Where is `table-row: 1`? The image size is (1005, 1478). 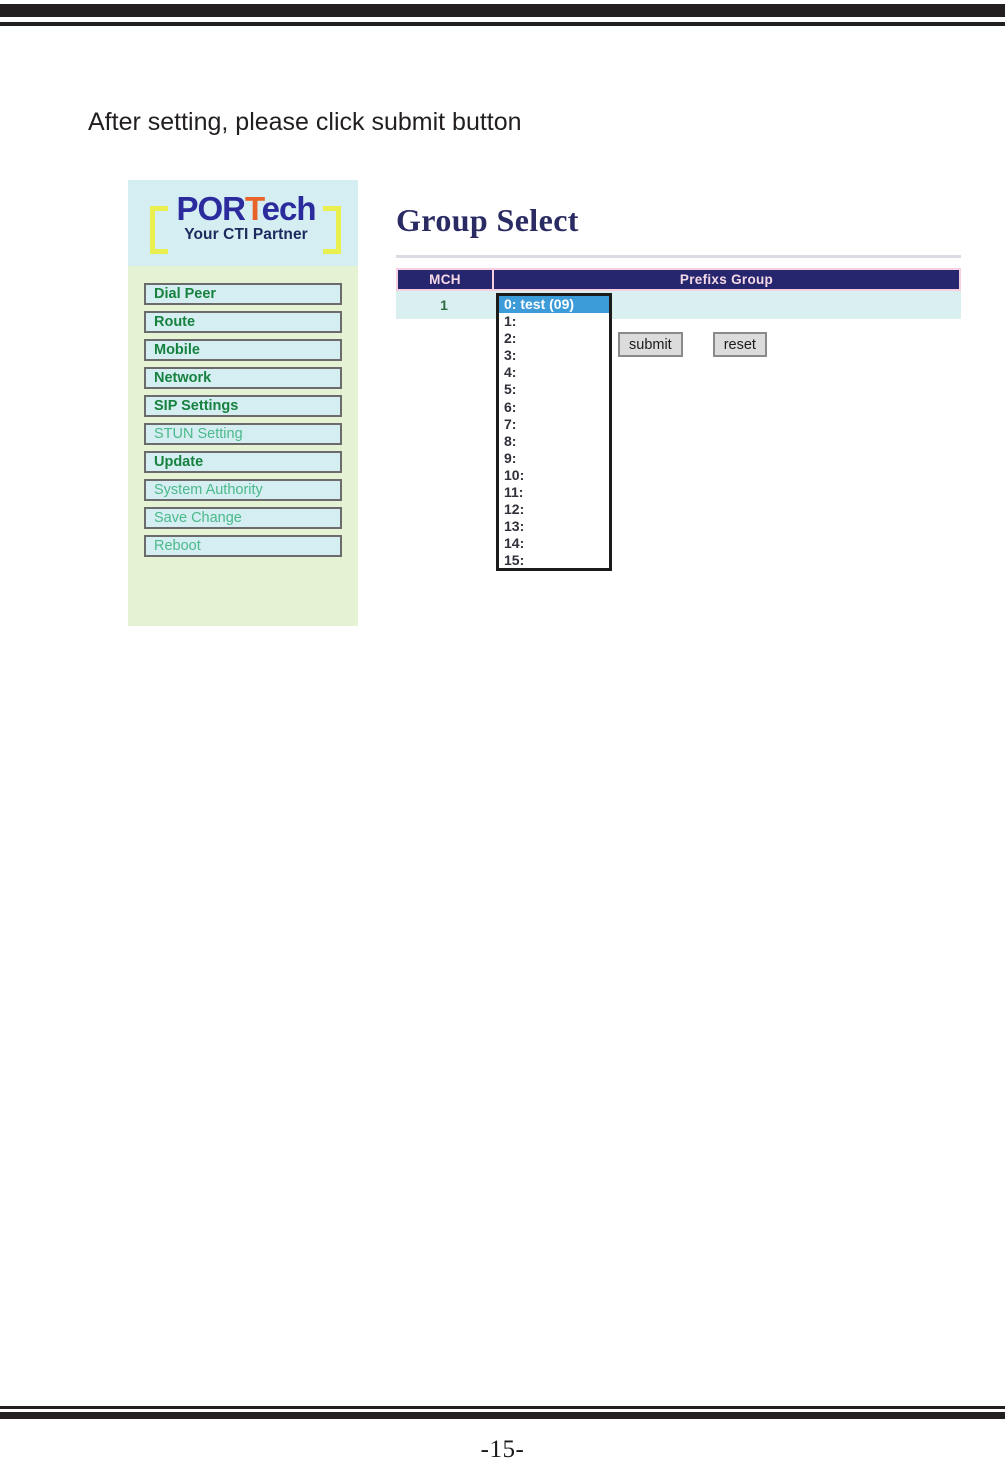
table-row: 1 is located at coordinates (678, 305).